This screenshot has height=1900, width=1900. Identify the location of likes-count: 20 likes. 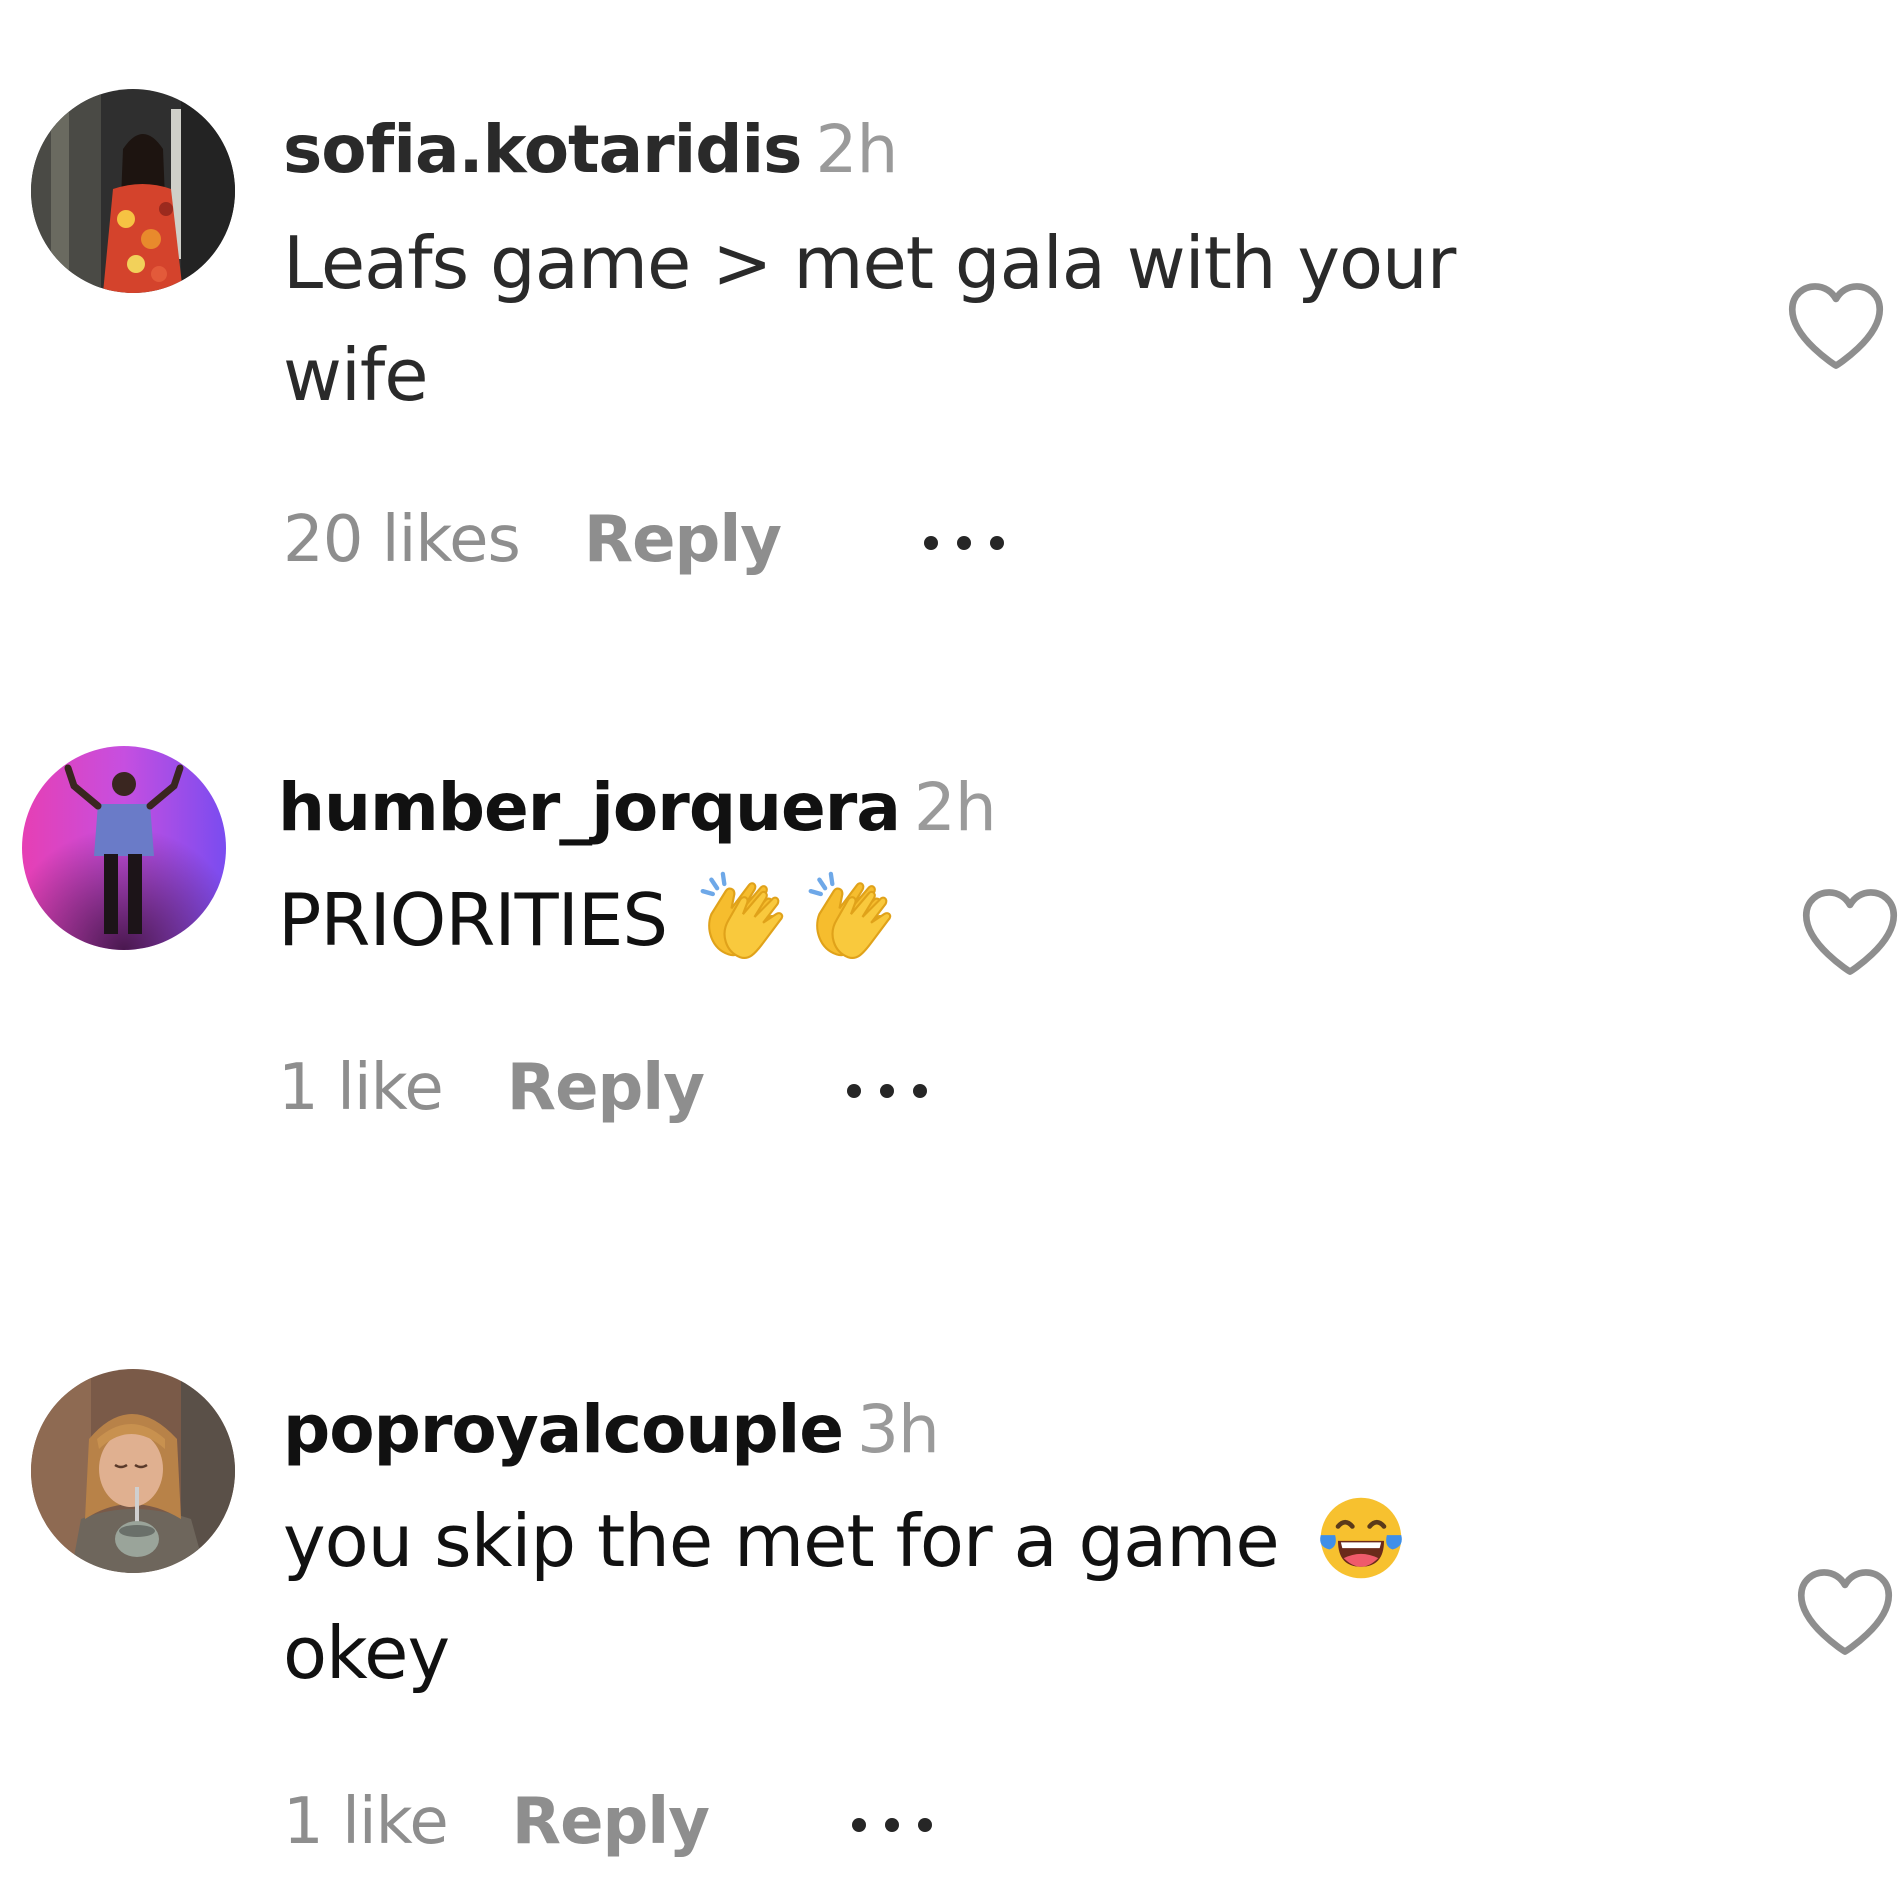
(402, 540).